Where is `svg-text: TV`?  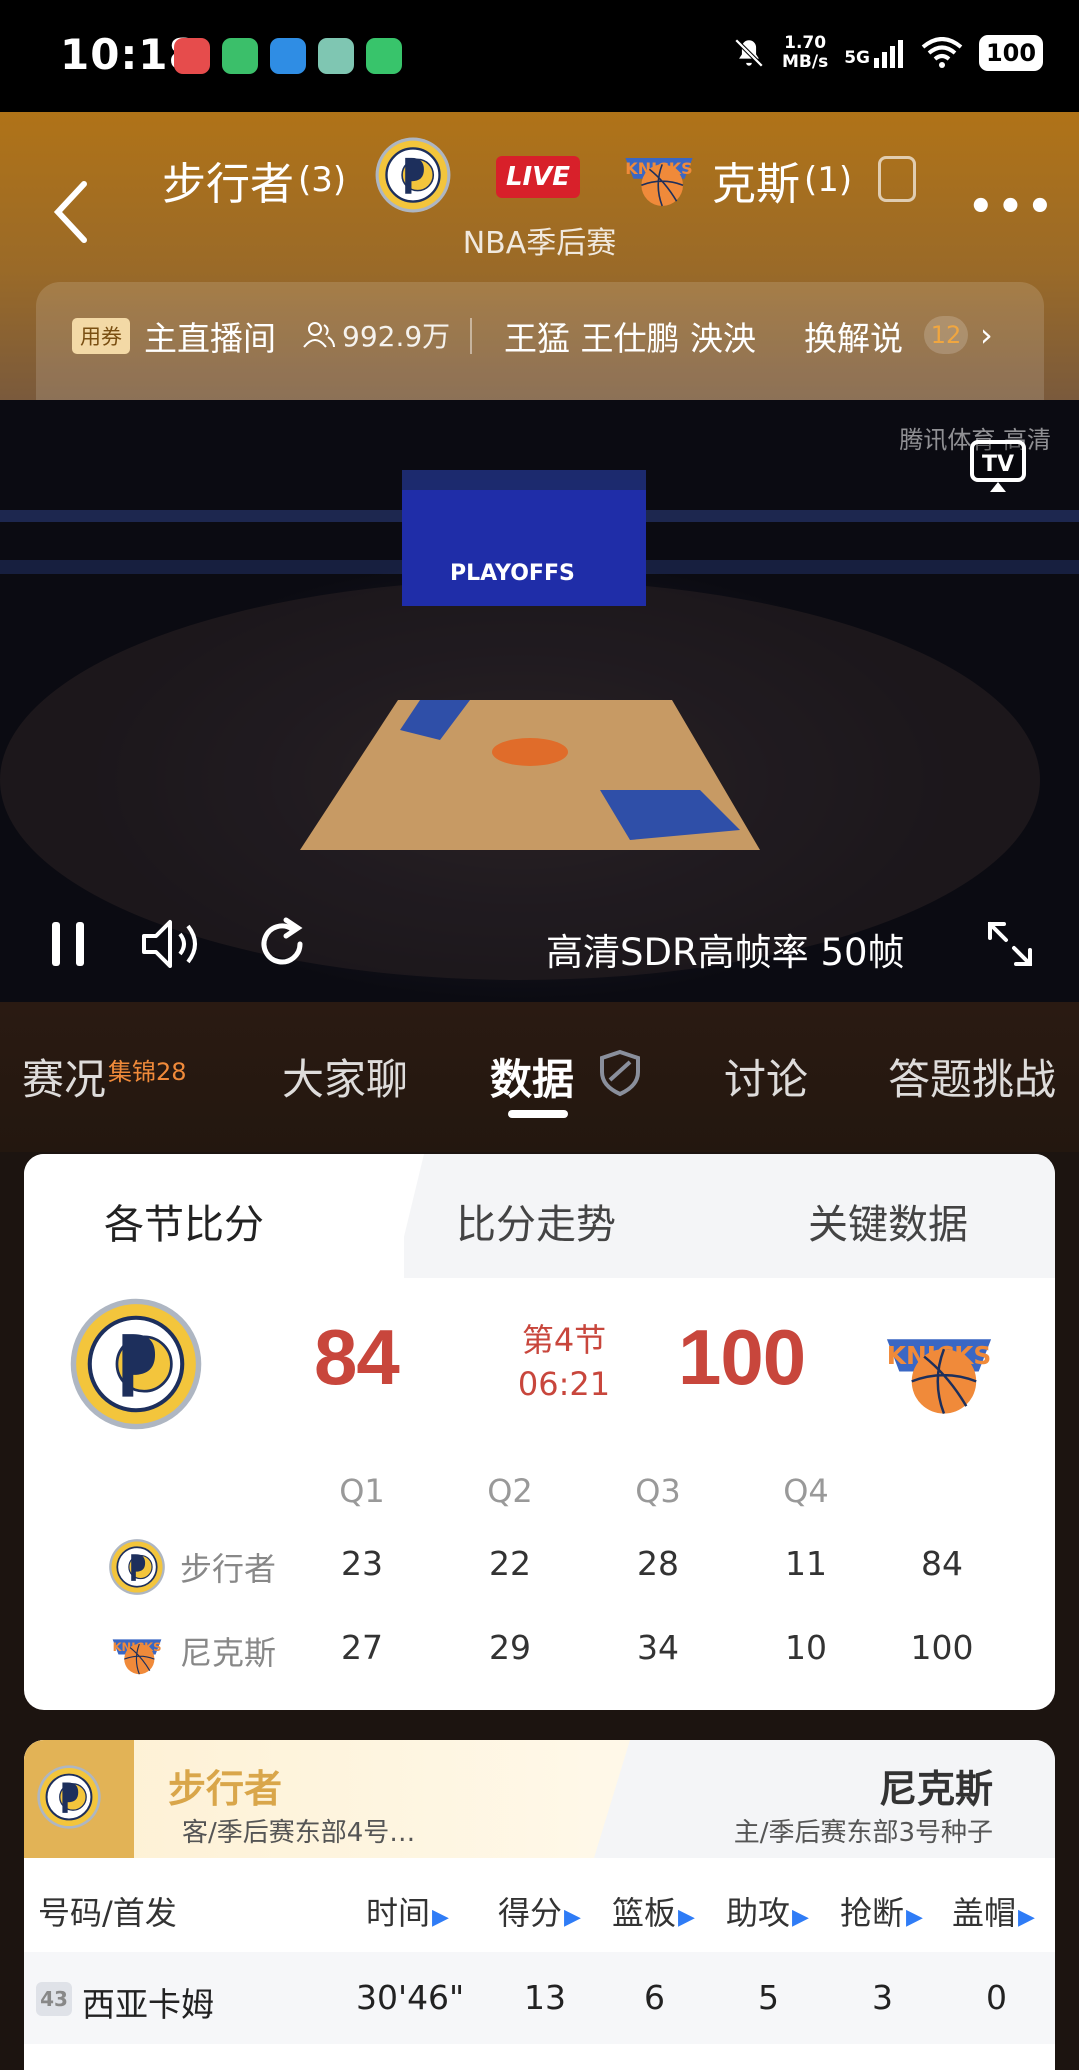
svg-text: TV is located at coordinates (998, 464).